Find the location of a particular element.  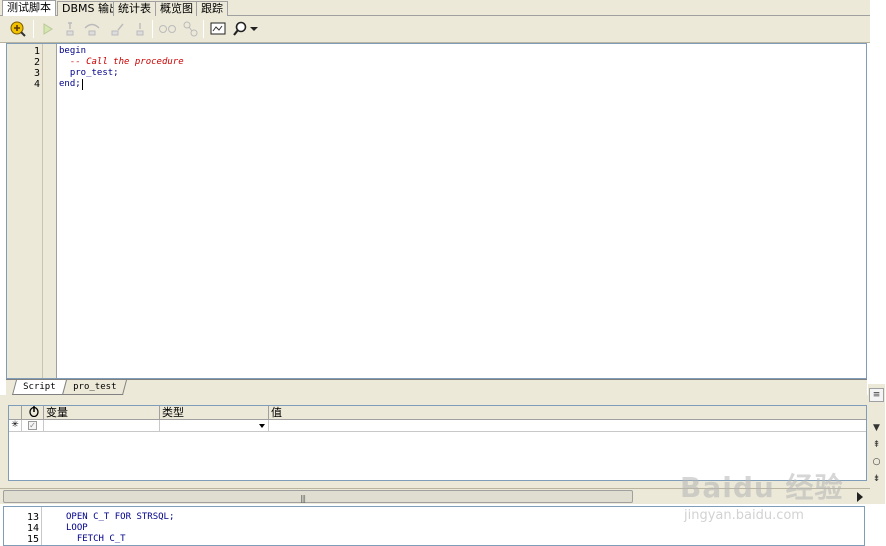

scroll-grip-icon: ≡ is located at coordinates (876, 395).